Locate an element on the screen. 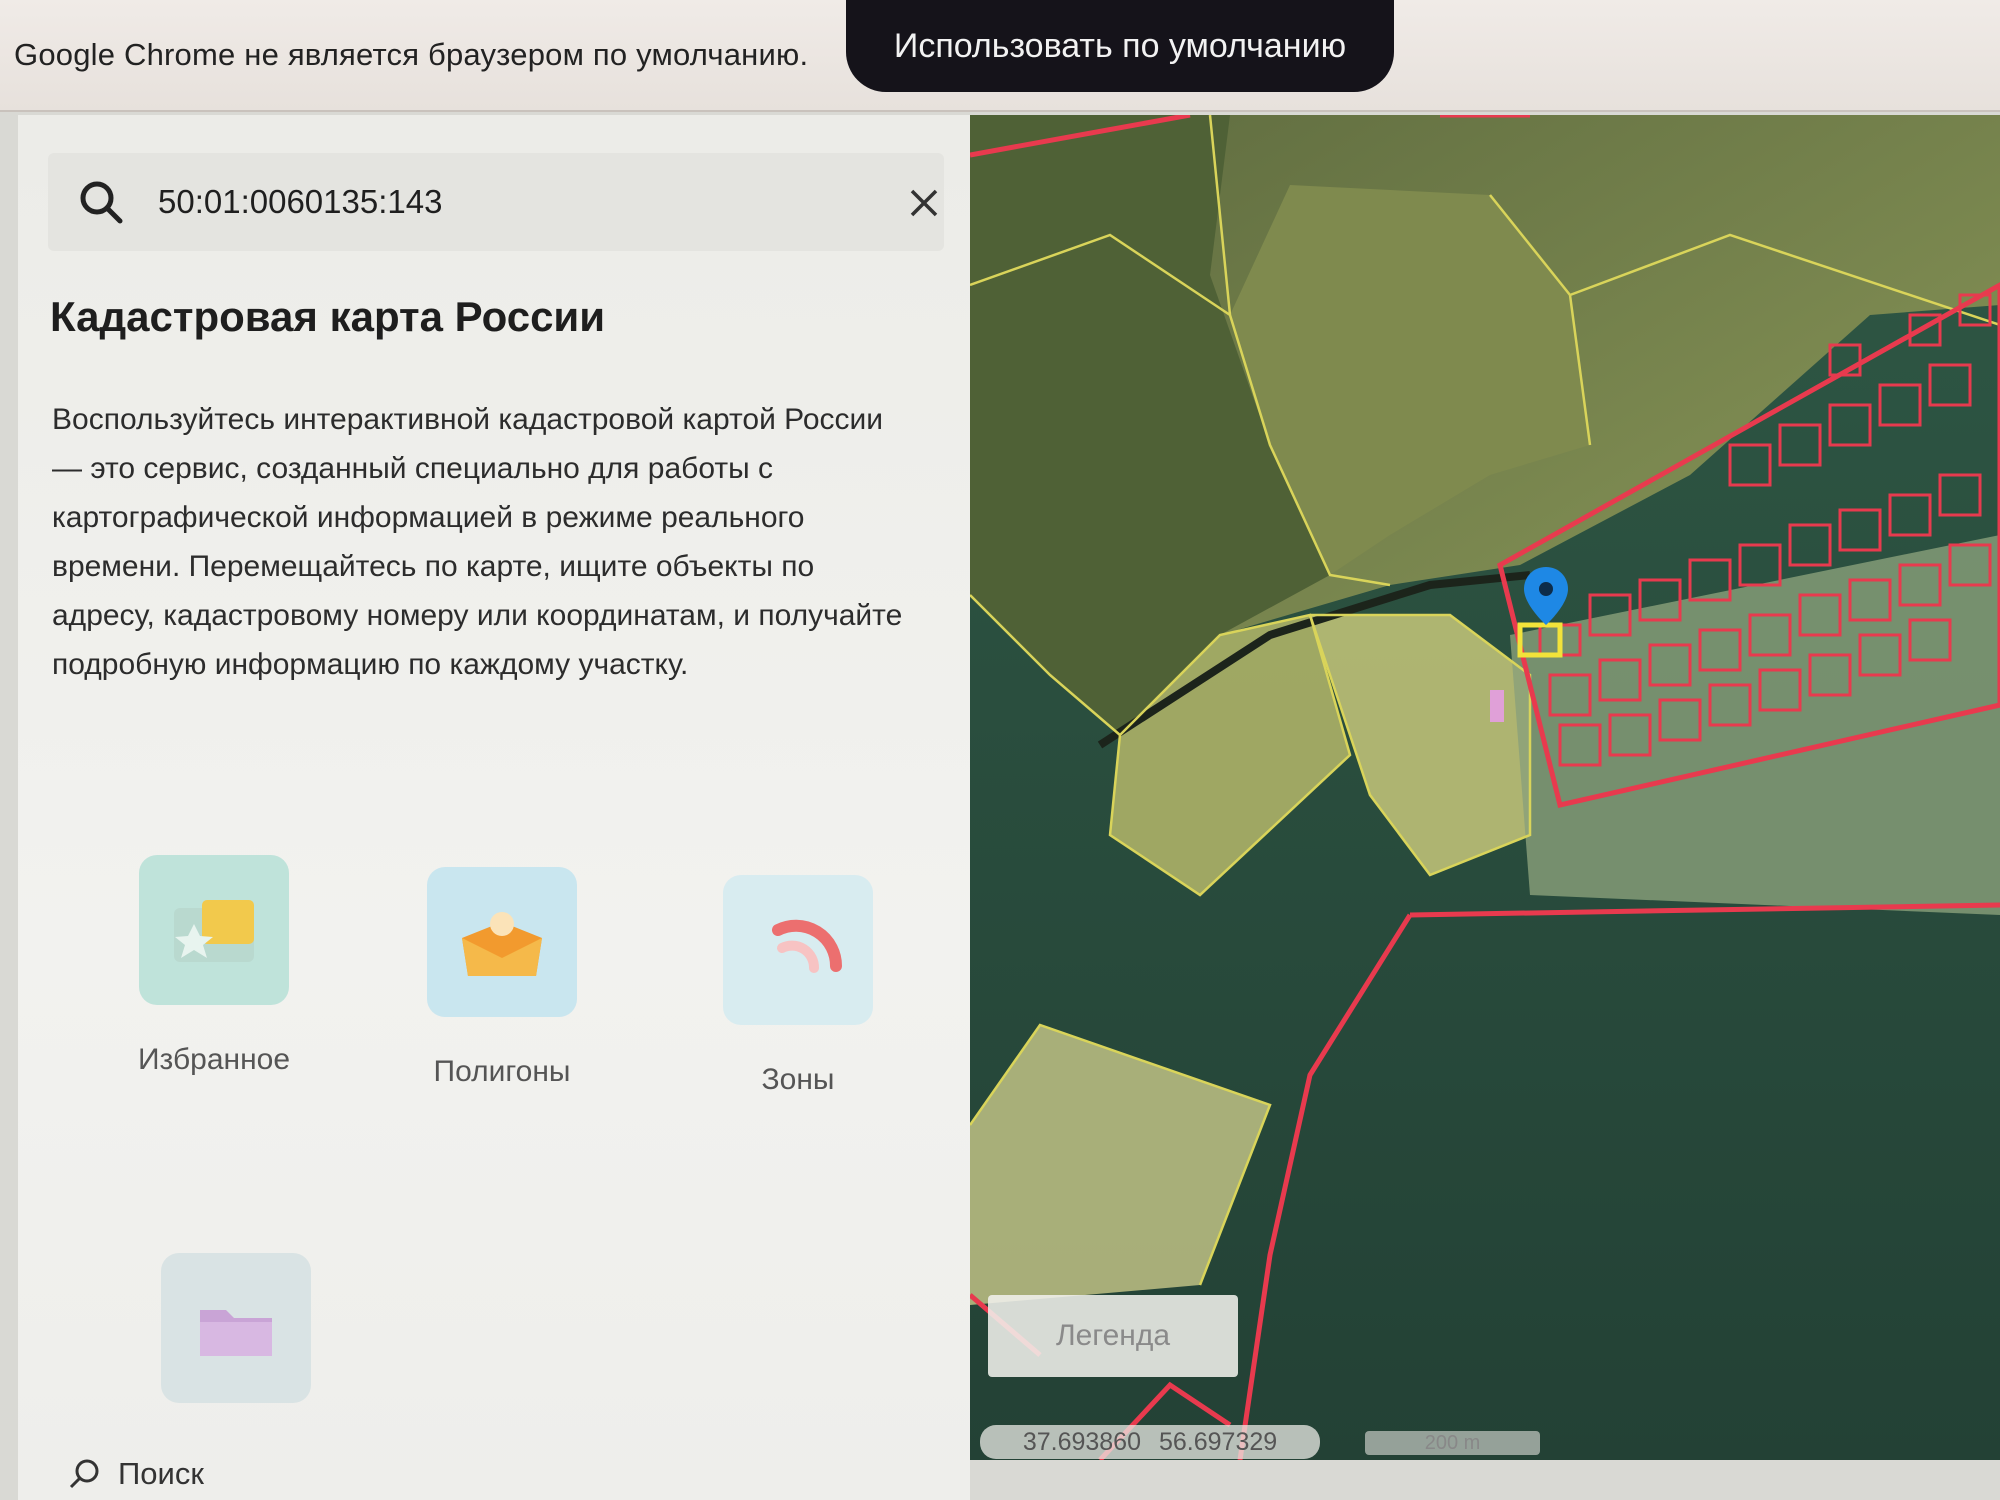 Image resolution: width=2000 pixels, height=1500 pixels. longitude-value: 37.693860 is located at coordinates (1081, 1441).